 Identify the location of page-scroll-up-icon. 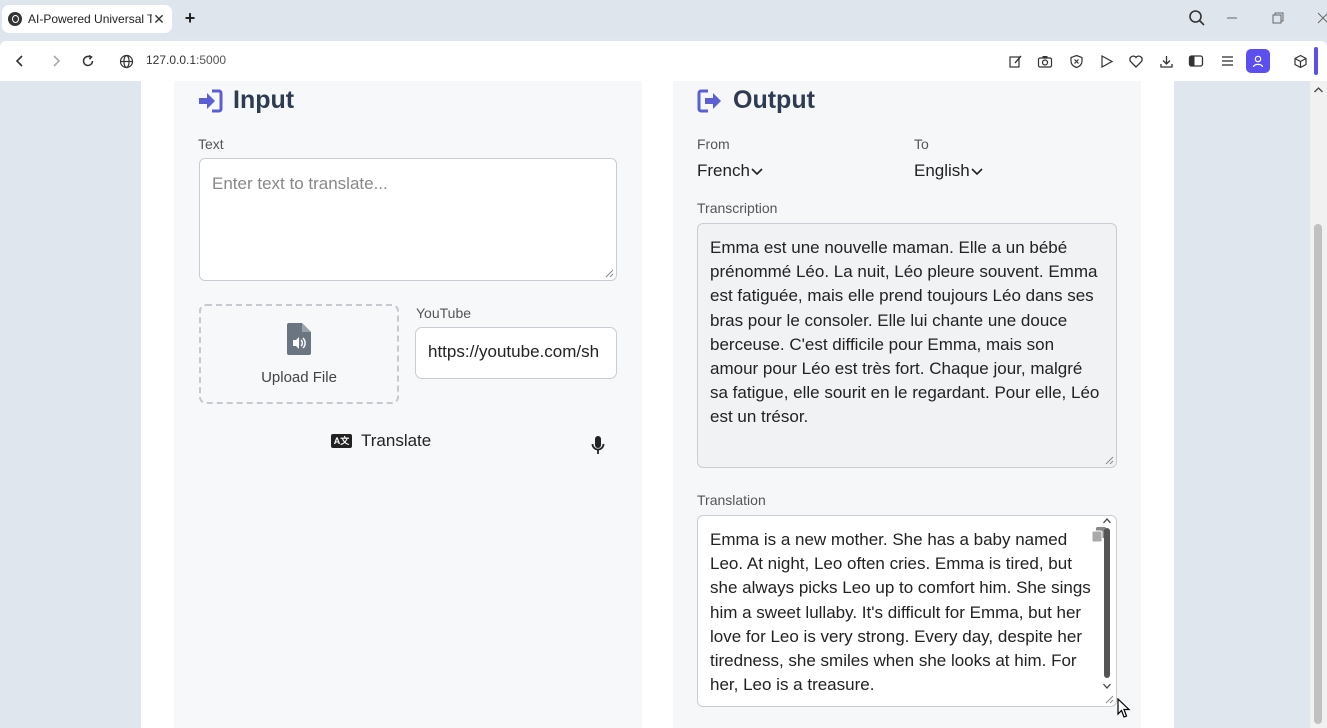
(1318, 90).